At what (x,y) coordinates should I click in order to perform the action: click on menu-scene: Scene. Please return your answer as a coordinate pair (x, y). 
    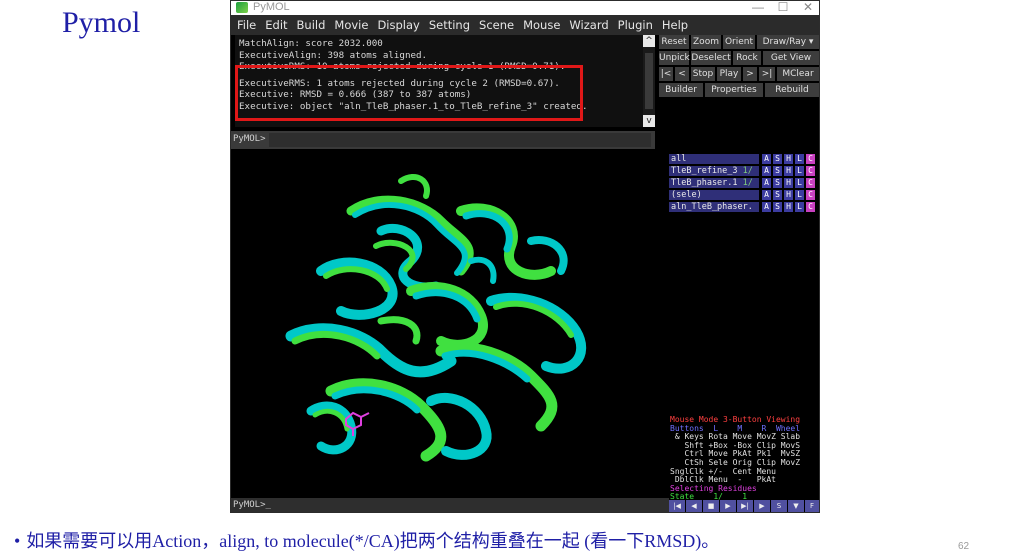
    Looking at the image, I should click on (496, 25).